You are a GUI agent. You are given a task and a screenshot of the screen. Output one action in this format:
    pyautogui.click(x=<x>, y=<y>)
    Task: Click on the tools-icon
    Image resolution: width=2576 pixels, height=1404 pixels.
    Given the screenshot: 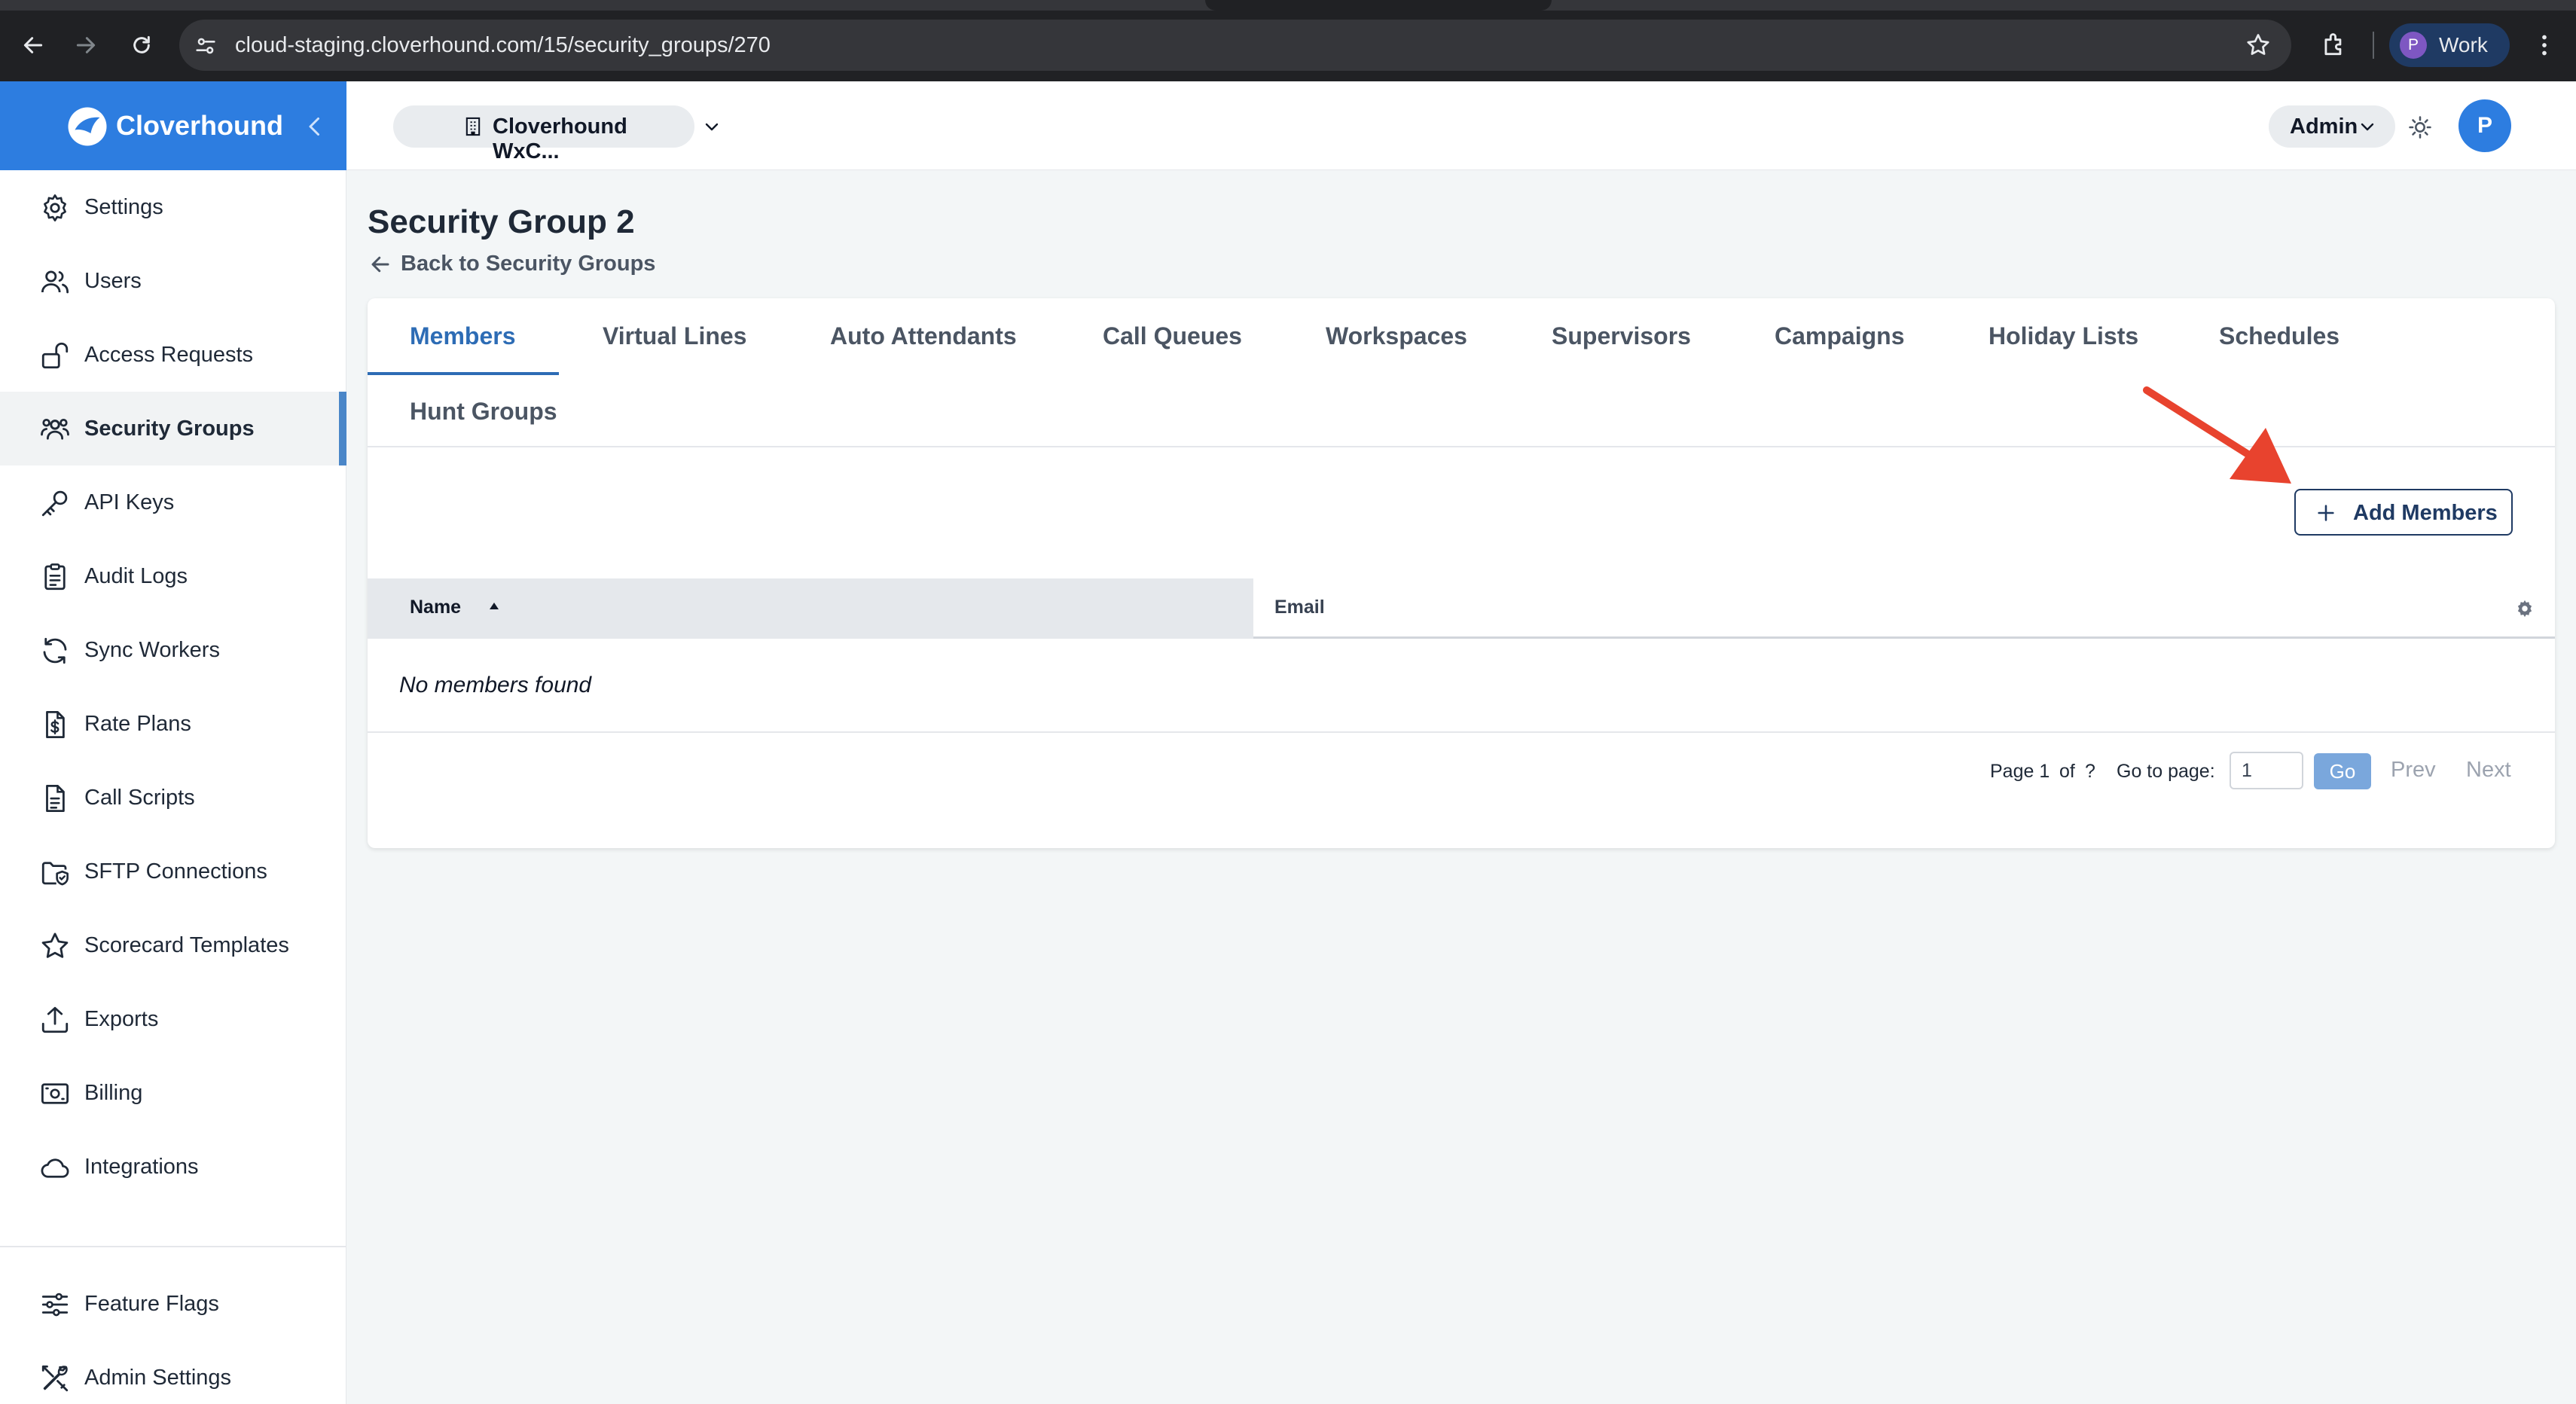 What is the action you would take?
    pyautogui.click(x=55, y=1378)
    